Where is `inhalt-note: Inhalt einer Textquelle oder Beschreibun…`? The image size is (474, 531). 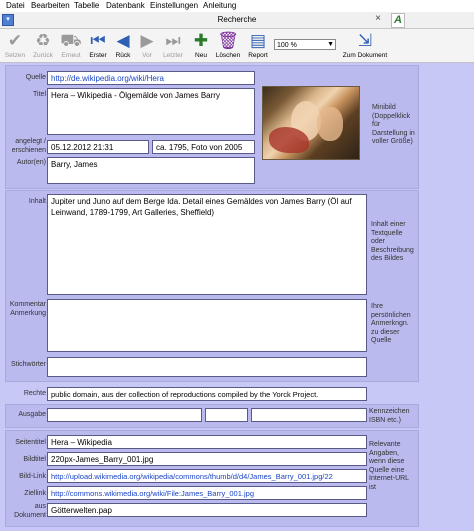 inhalt-note: Inhalt einer Textquelle oder Beschreibun… is located at coordinates (392, 241).